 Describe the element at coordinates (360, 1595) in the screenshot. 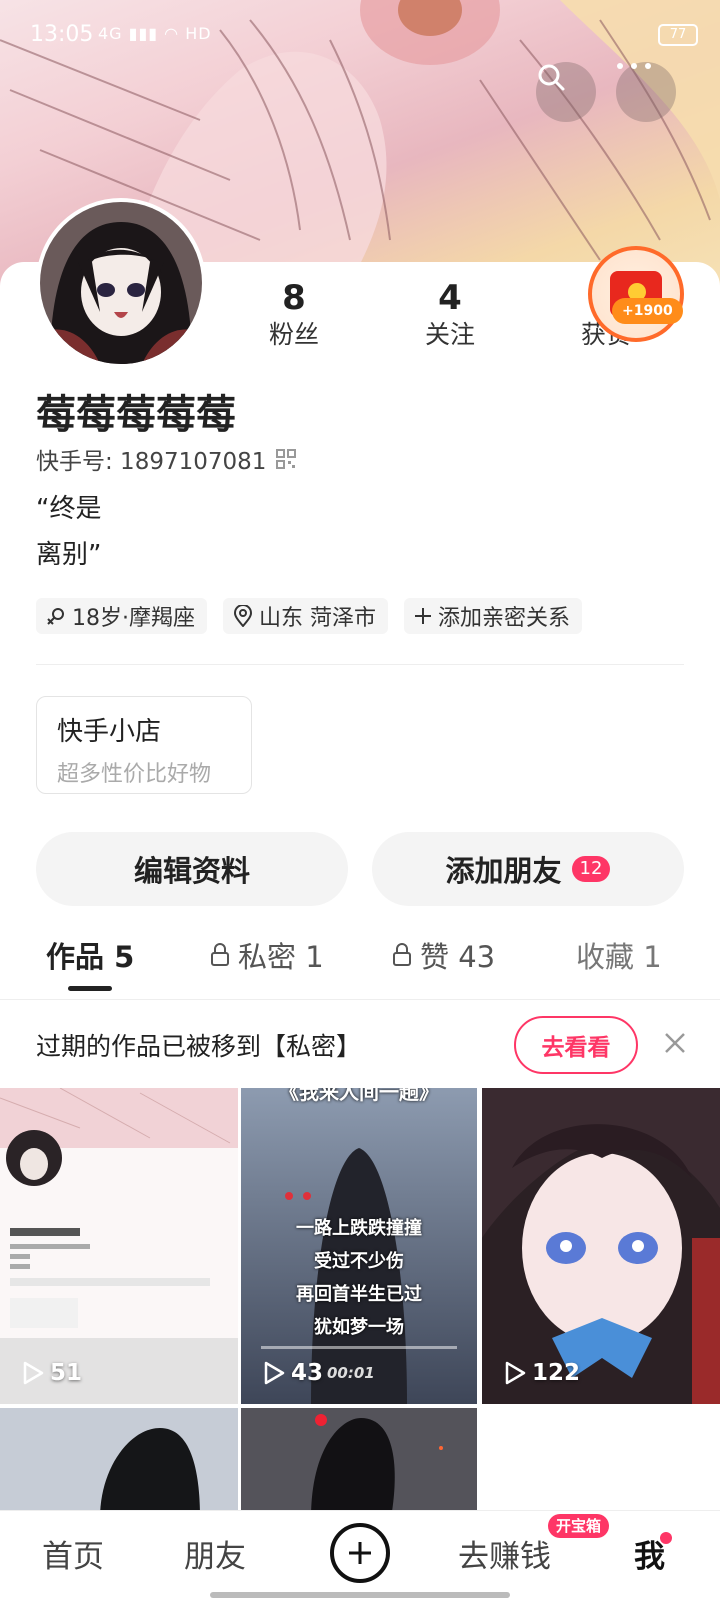

I see `home-indicator` at that location.